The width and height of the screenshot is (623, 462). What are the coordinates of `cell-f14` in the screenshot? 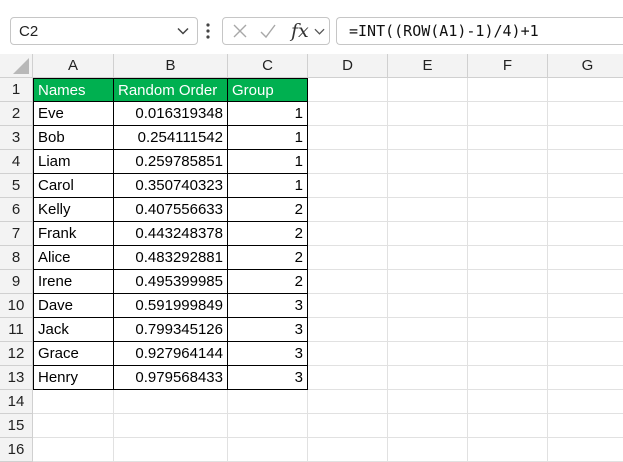 It's located at (508, 402).